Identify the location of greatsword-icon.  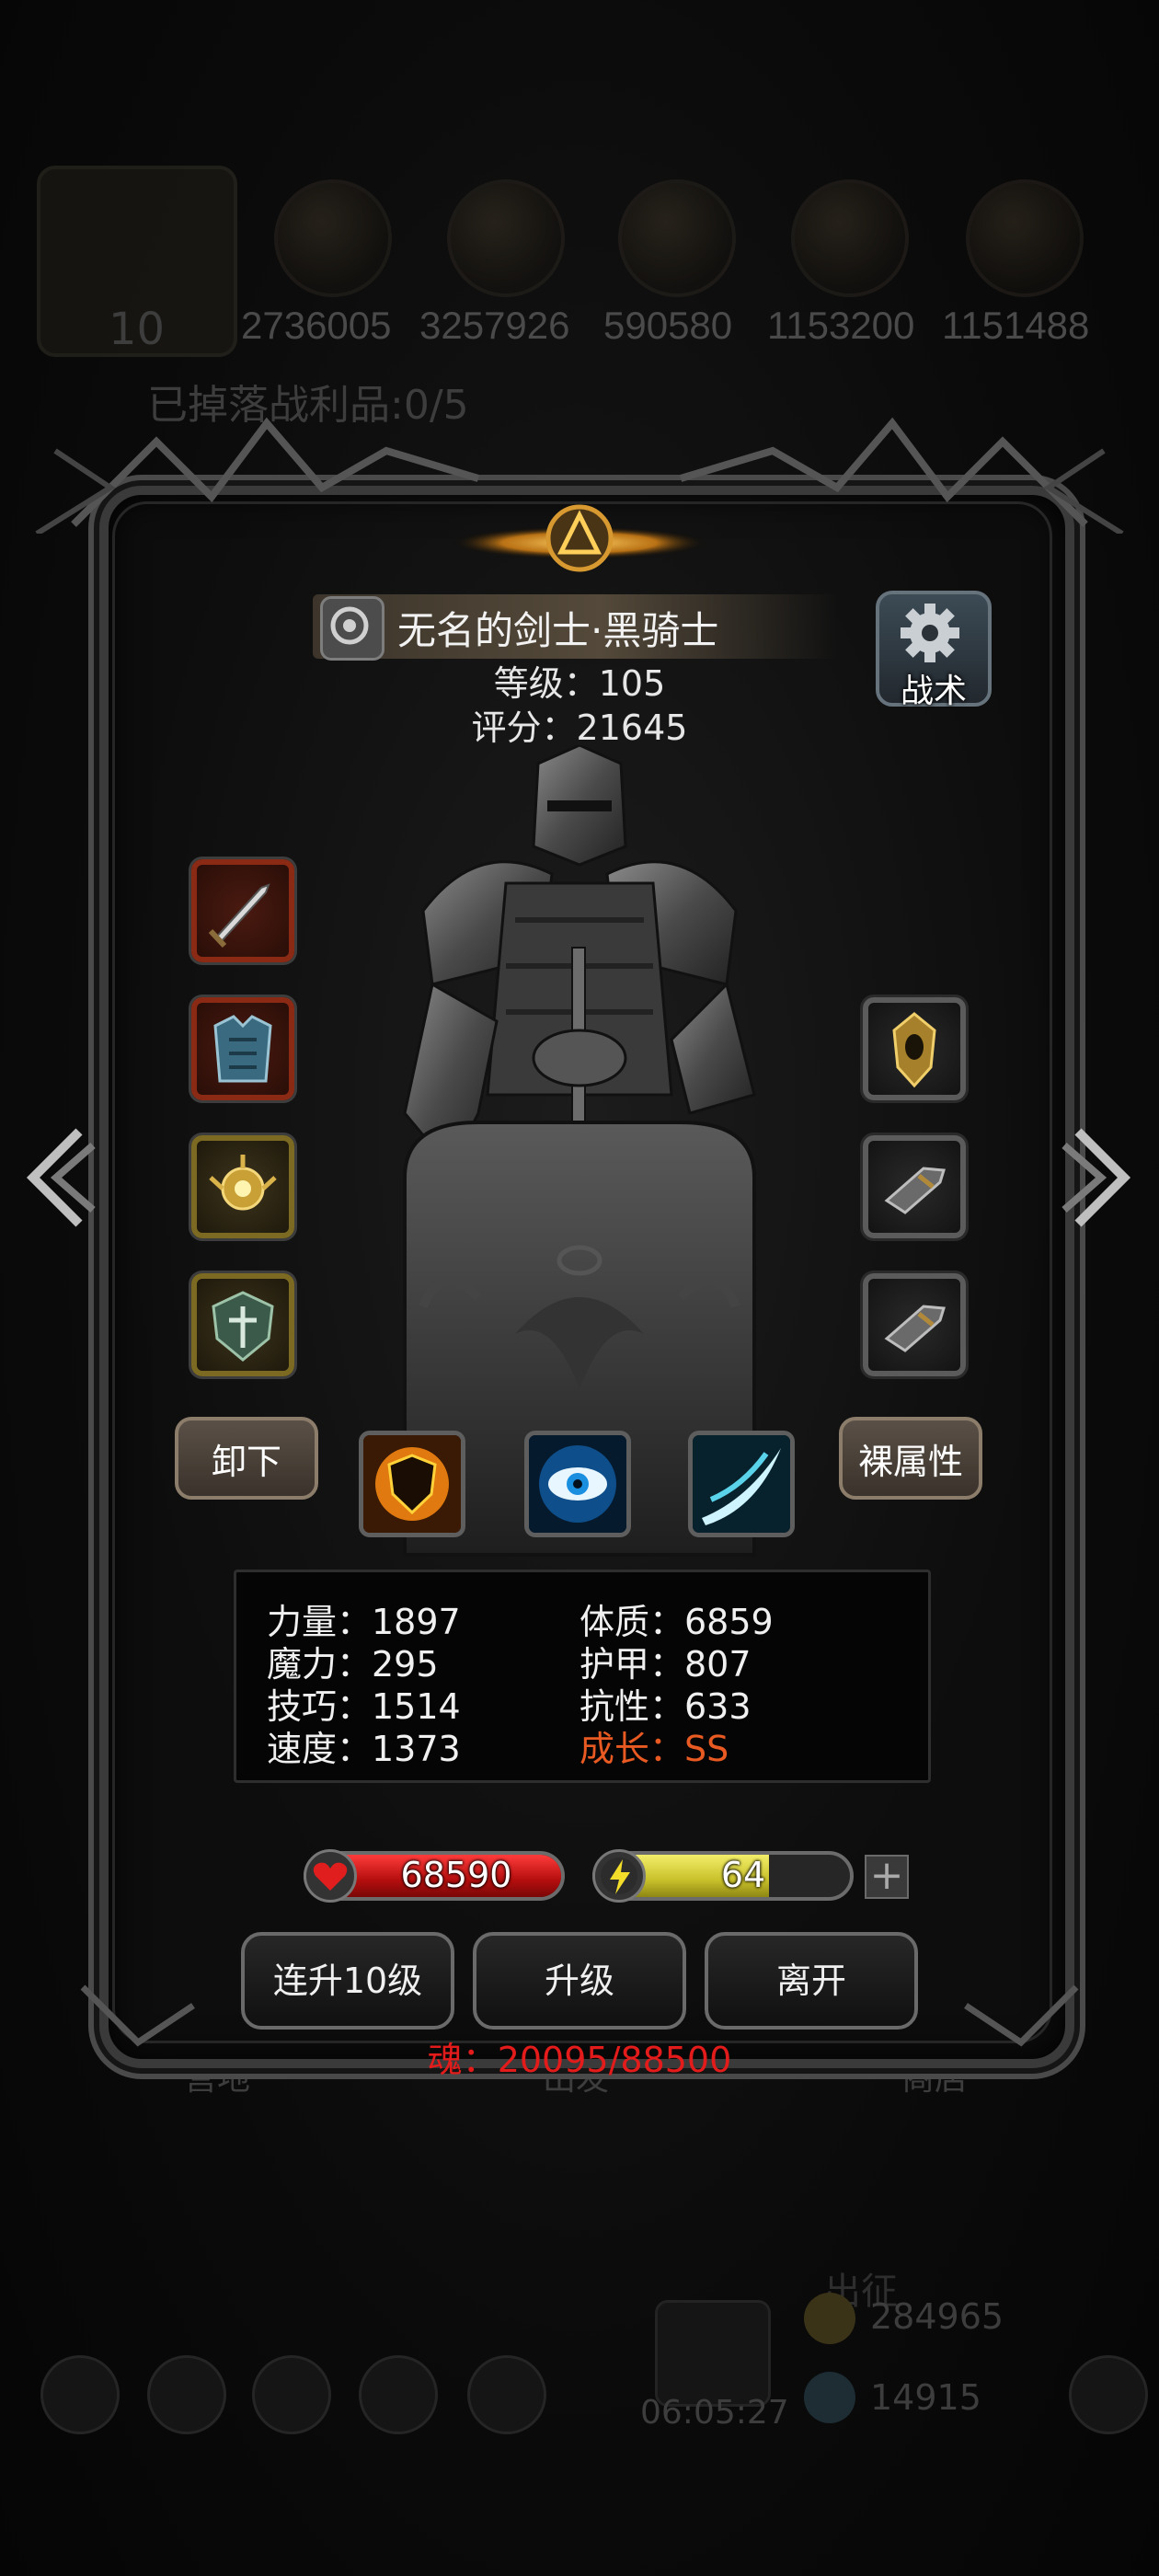
(239, 916).